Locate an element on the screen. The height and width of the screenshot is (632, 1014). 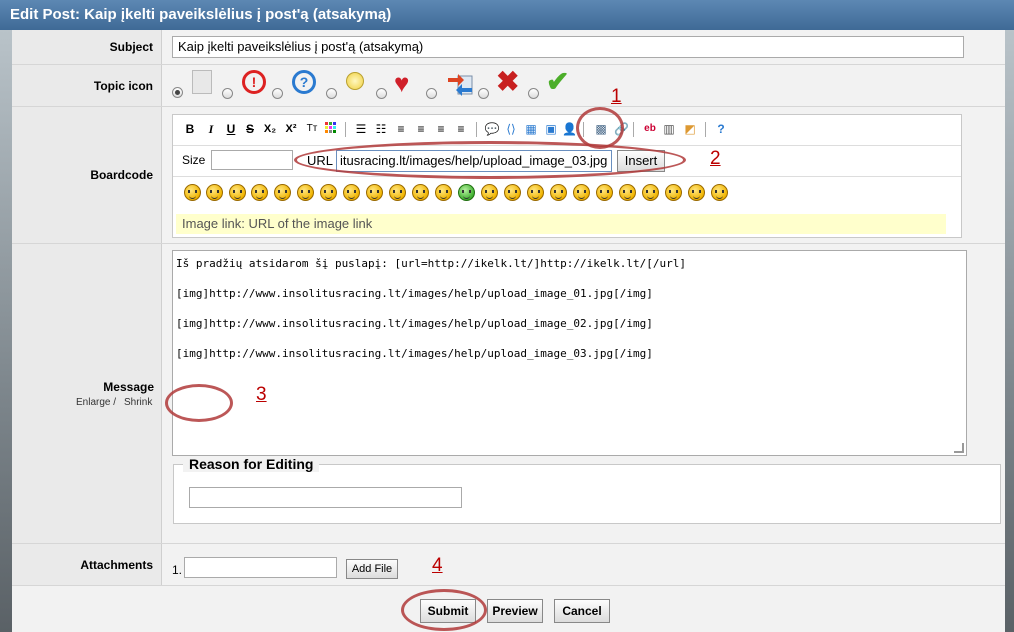
strike-button: S is located at coordinates (250, 129).